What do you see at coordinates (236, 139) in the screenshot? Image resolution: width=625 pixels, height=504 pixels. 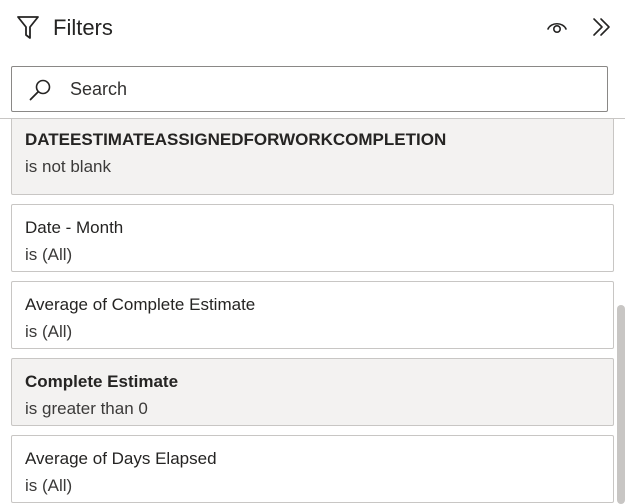 I see `filter-name: DATEESTIMATEASSIGNEDFORWORKCOMPLETION` at bounding box center [236, 139].